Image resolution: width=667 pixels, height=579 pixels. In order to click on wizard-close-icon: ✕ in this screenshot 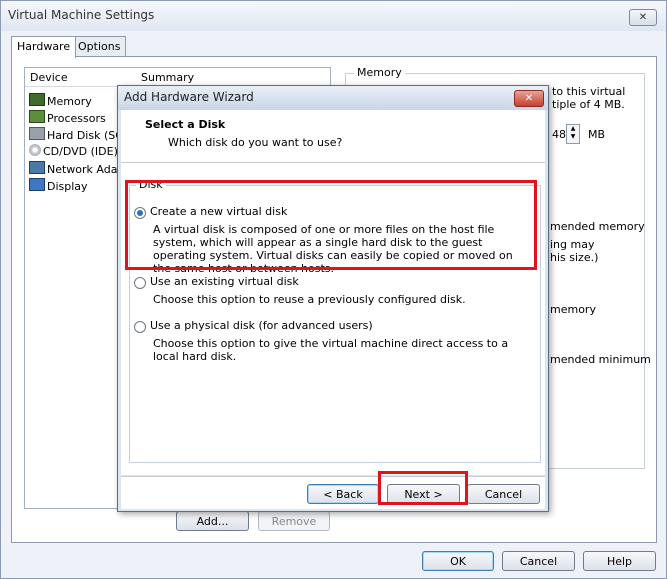, I will do `click(529, 98)`.